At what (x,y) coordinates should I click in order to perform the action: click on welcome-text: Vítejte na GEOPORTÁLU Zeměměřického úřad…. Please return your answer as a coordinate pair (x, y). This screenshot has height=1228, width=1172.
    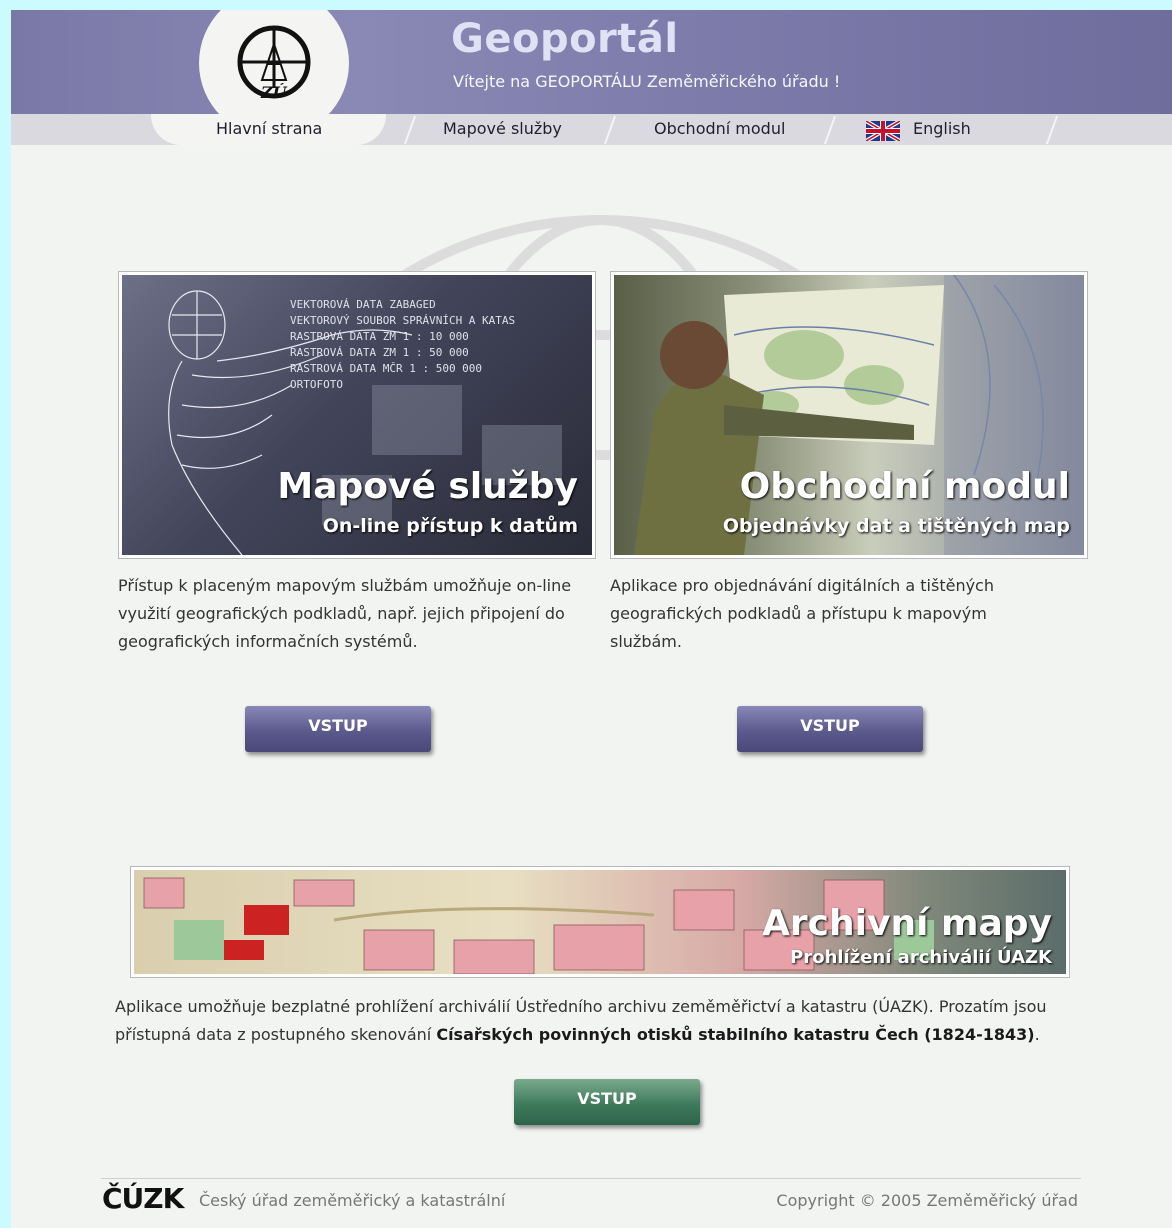
    Looking at the image, I should click on (647, 81).